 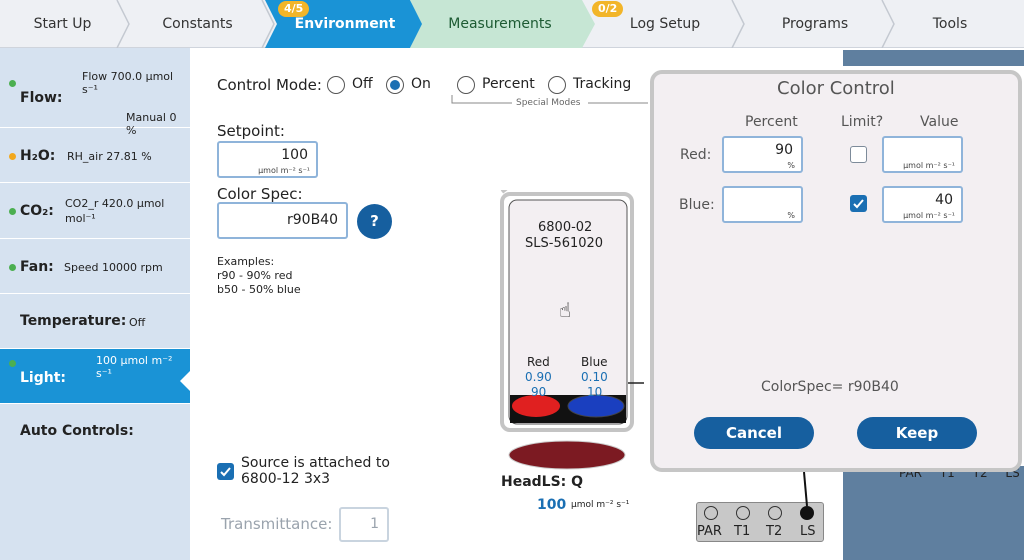 I want to click on connector-ls-icon, so click(x=807, y=513).